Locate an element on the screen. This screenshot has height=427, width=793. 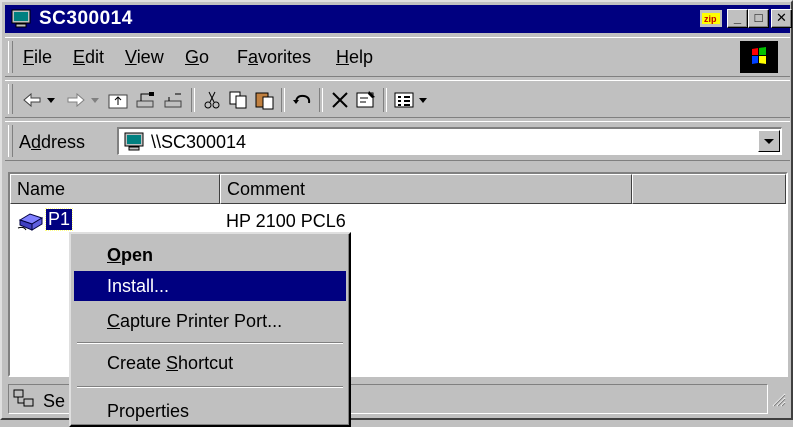
address-bar: Address \\SC300014 is located at coordinates (397, 141).